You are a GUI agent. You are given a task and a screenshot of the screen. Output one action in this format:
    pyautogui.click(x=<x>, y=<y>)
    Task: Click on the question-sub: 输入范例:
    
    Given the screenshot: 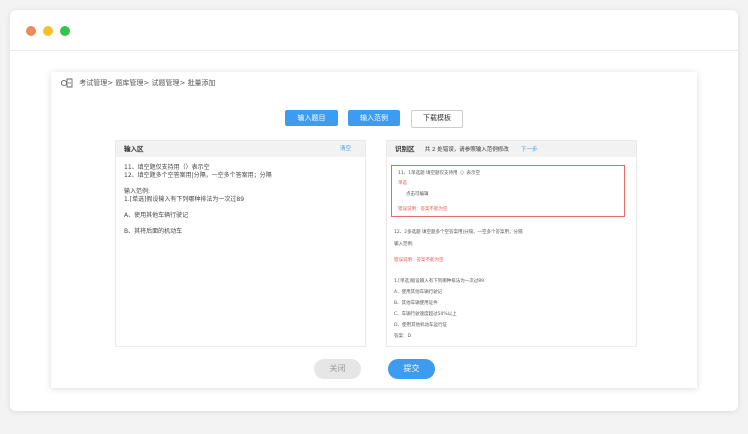 What is the action you would take?
    pyautogui.click(x=404, y=244)
    